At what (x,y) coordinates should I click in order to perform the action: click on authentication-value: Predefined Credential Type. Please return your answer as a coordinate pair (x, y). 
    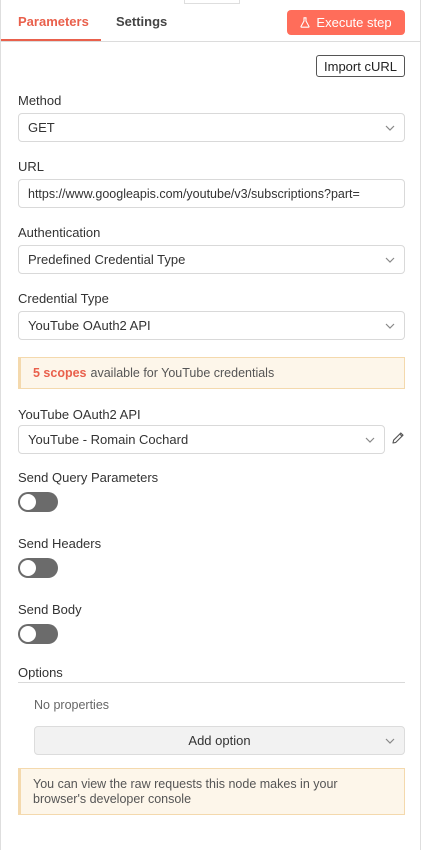
    Looking at the image, I should click on (107, 259).